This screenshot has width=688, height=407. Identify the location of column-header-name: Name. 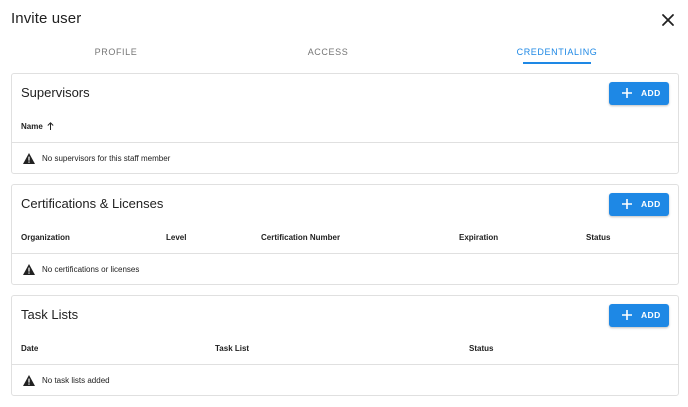
(37, 126).